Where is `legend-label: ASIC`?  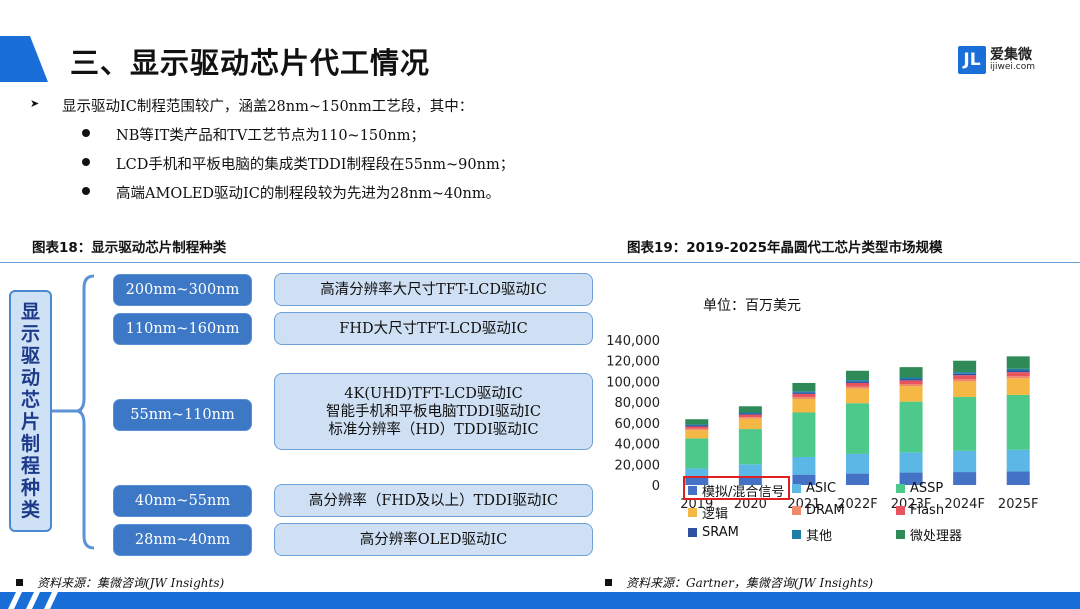
legend-label: ASIC is located at coordinates (821, 488).